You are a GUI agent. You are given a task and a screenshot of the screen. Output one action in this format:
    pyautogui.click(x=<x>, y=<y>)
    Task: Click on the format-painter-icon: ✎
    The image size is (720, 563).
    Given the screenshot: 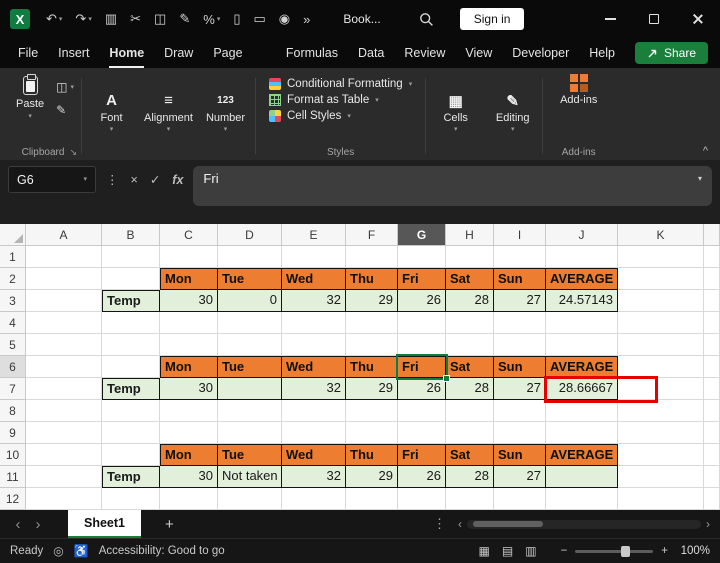 What is the action you would take?
    pyautogui.click(x=184, y=19)
    